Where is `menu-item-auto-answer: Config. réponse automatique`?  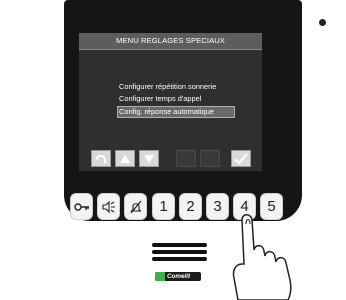 menu-item-auto-answer: Config. réponse automatique is located at coordinates (176, 112).